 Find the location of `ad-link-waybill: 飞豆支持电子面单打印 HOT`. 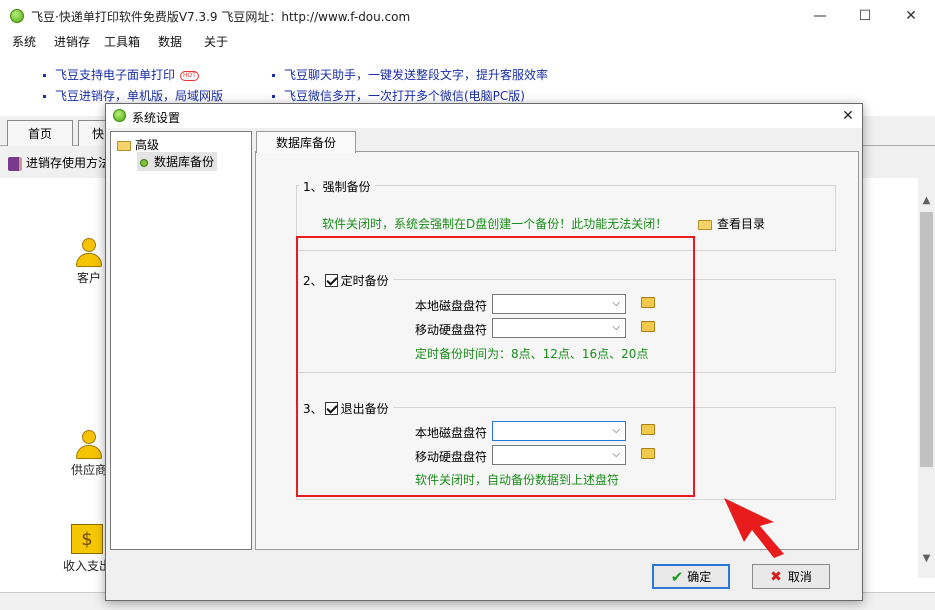

ad-link-waybill: 飞豆支持电子面单打印 HOT is located at coordinates (121, 74).